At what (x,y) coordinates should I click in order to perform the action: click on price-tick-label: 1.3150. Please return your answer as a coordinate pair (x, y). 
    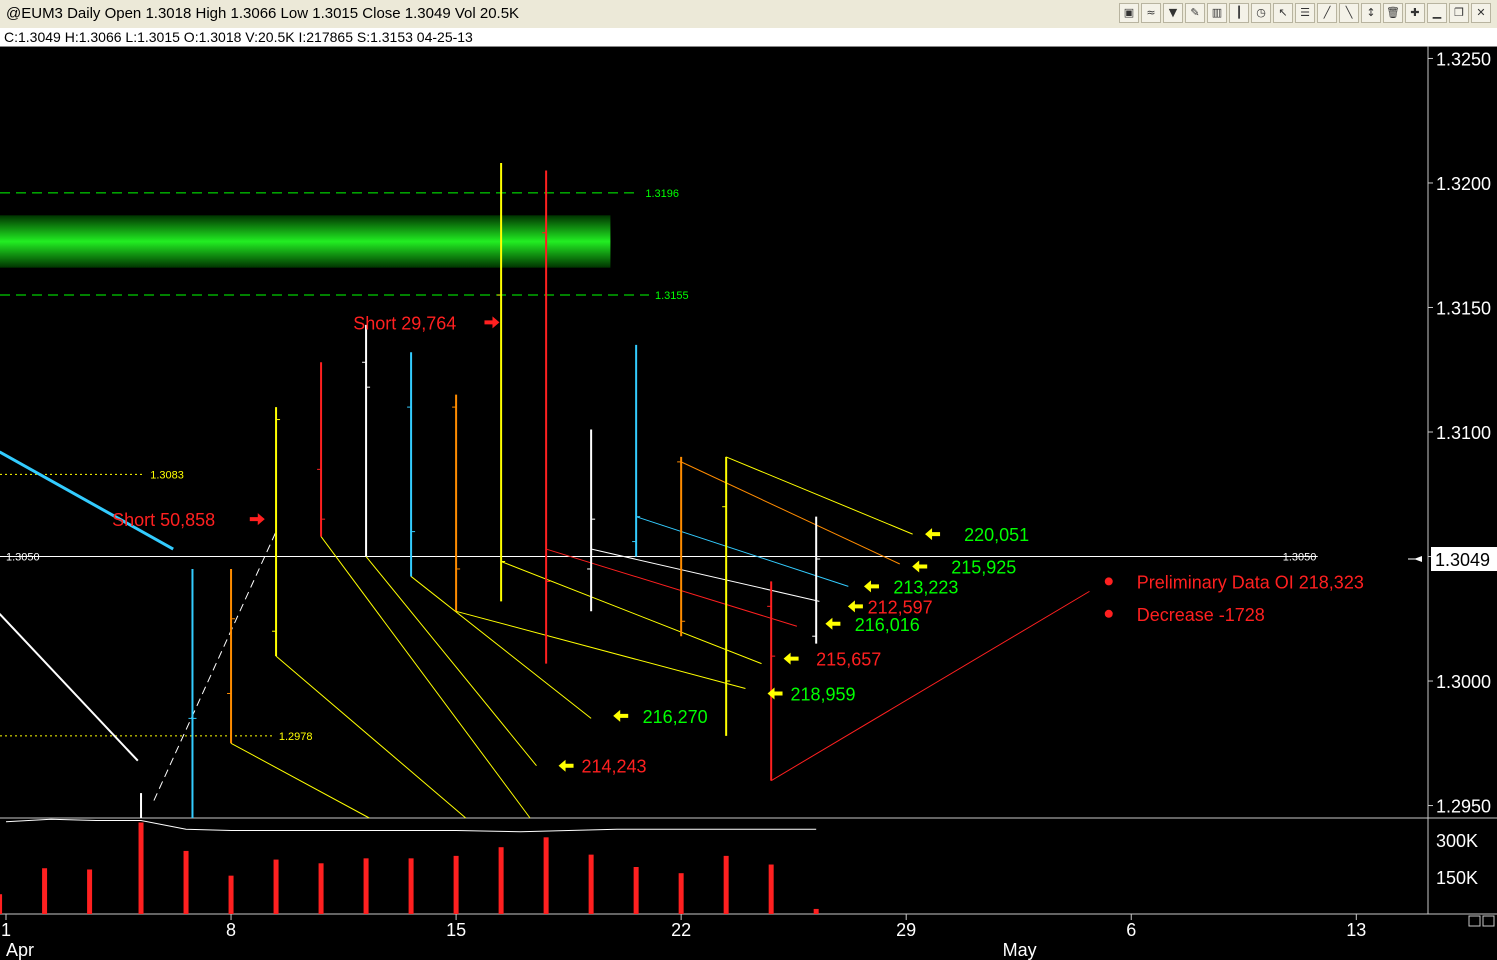
    Looking at the image, I should click on (1463, 308).